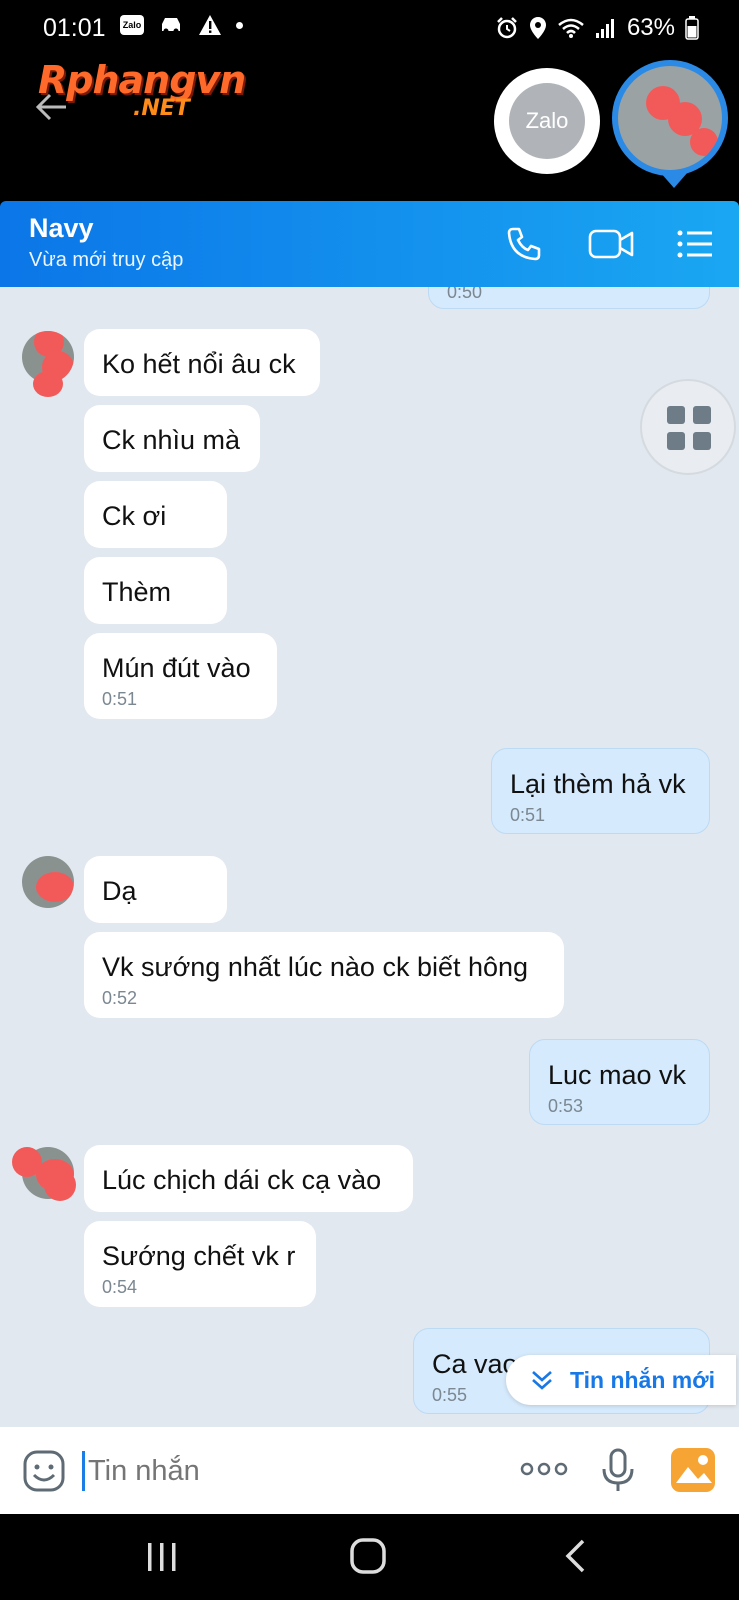 Image resolution: width=739 pixels, height=1600 pixels. I want to click on message-bubble-received: Thèm, so click(155, 590).